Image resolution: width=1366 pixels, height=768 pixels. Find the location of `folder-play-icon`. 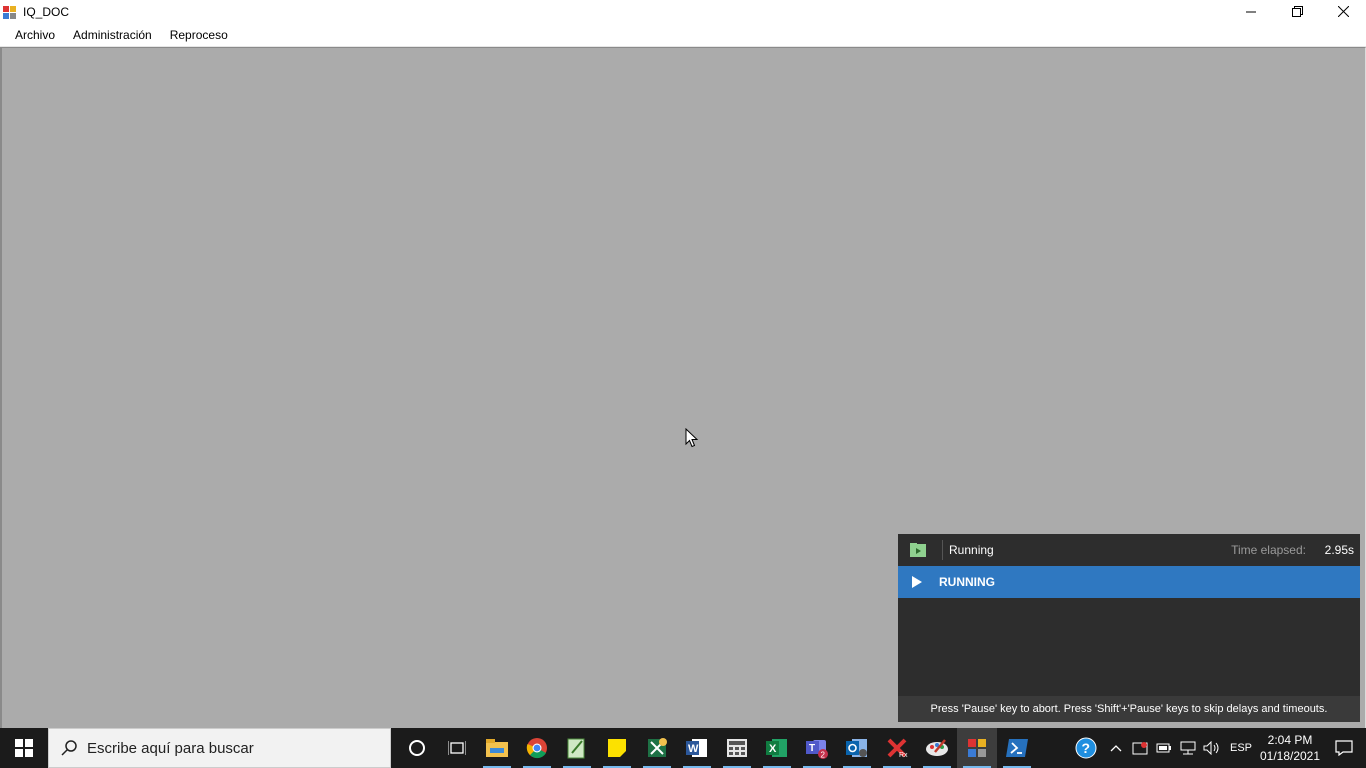

folder-play-icon is located at coordinates (918, 550).